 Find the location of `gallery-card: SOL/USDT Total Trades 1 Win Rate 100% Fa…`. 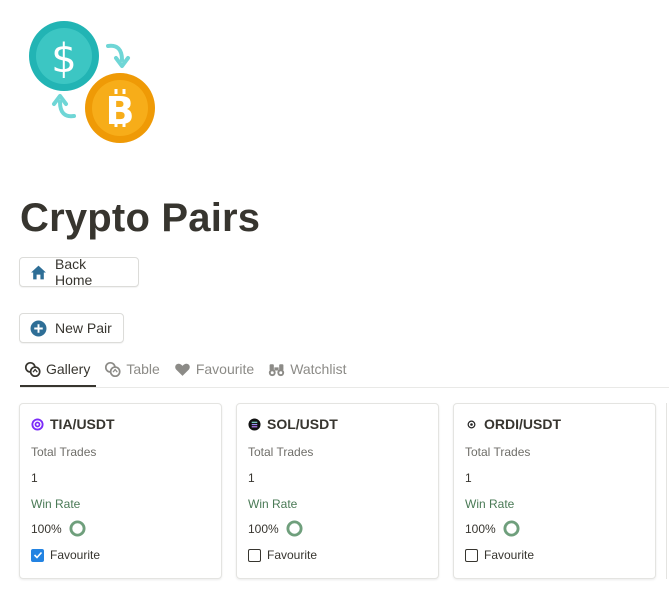

gallery-card: SOL/USDT Total Trades 1 Win Rate 100% Fa… is located at coordinates (337, 491).